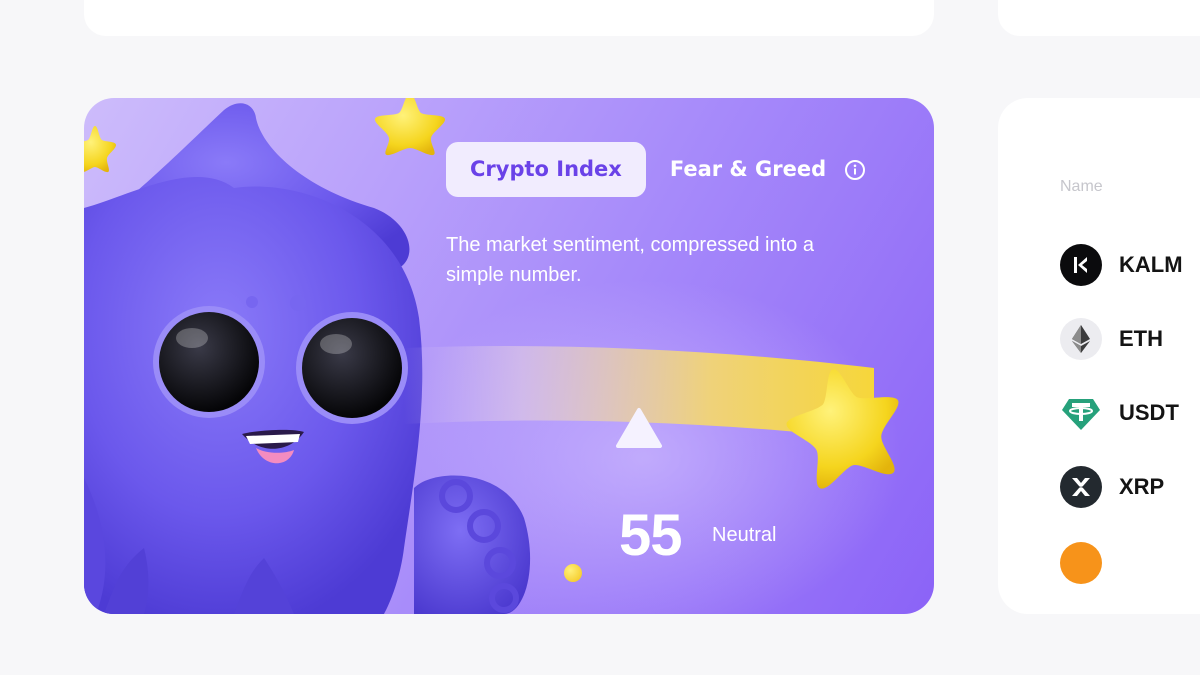  What do you see at coordinates (1151, 264) in the screenshot?
I see `coin-symbol: KALM` at bounding box center [1151, 264].